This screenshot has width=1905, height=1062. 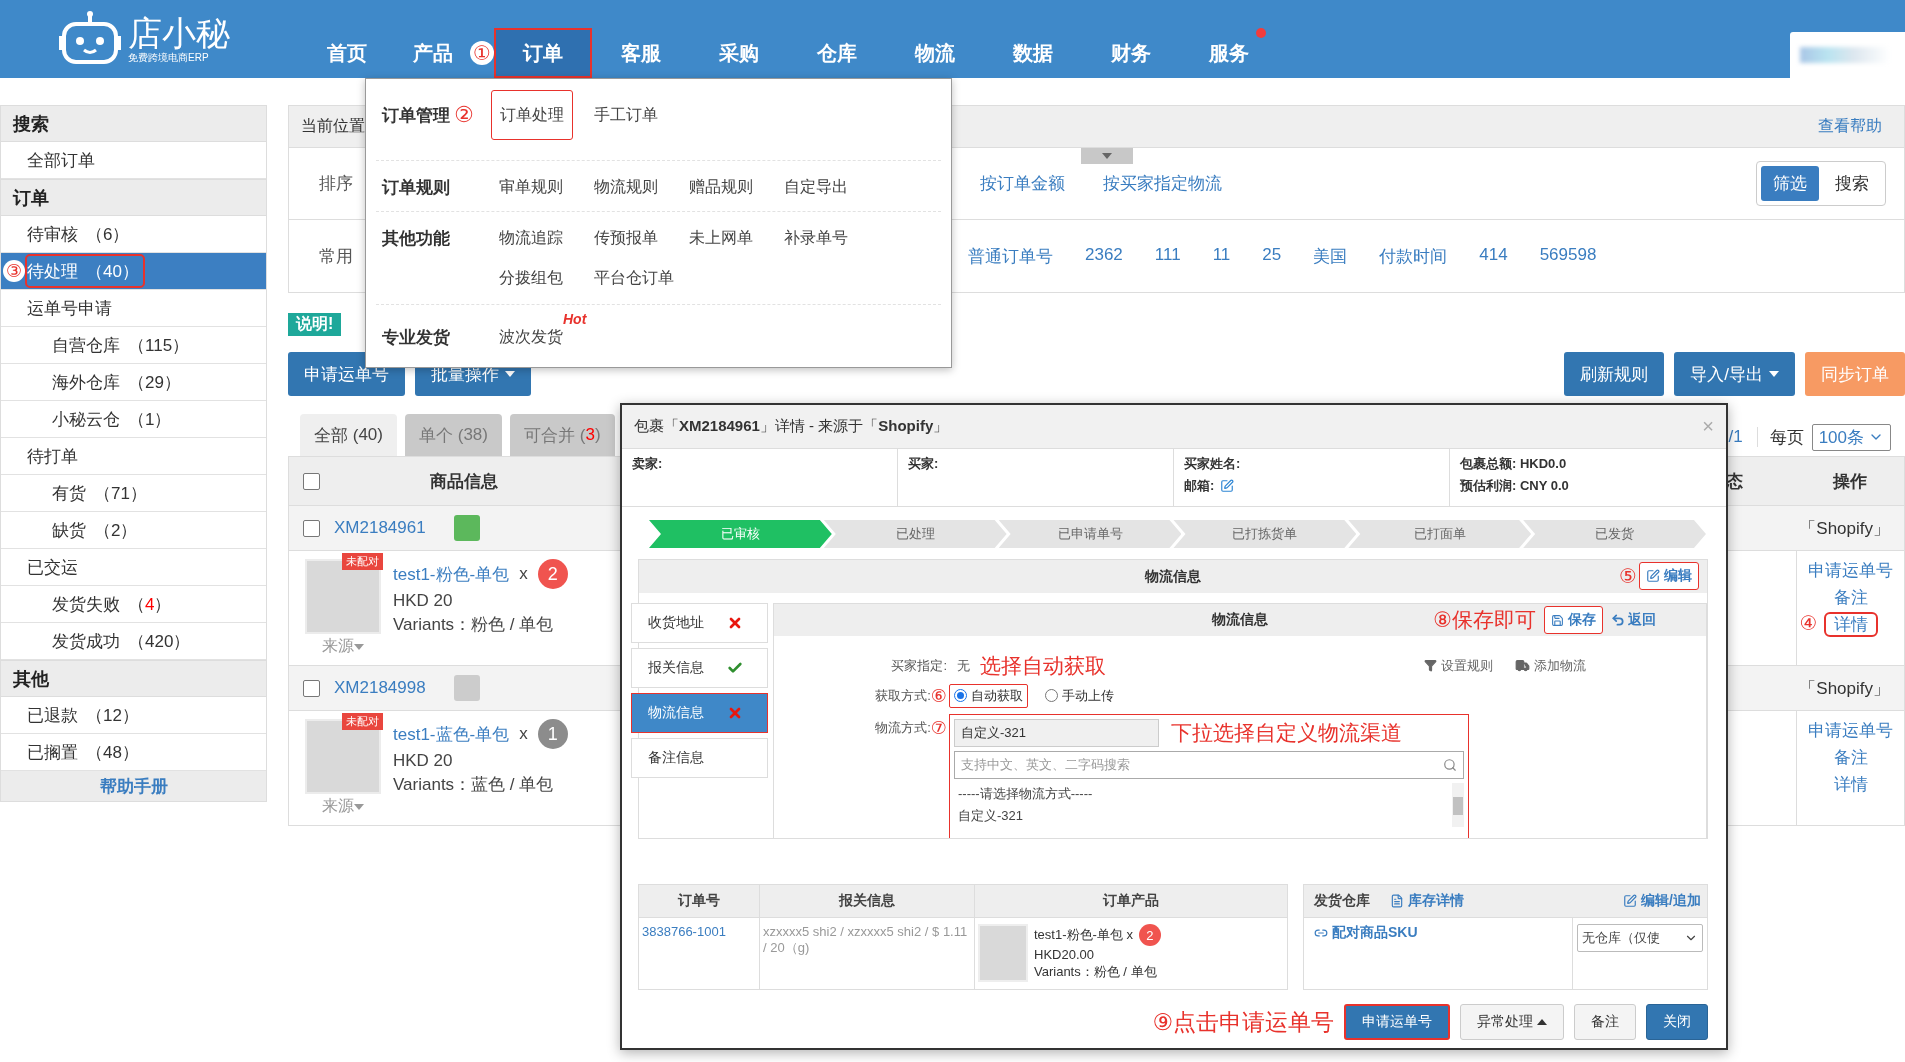 I want to click on order-number-link: 3838766-1001, so click(x=684, y=931).